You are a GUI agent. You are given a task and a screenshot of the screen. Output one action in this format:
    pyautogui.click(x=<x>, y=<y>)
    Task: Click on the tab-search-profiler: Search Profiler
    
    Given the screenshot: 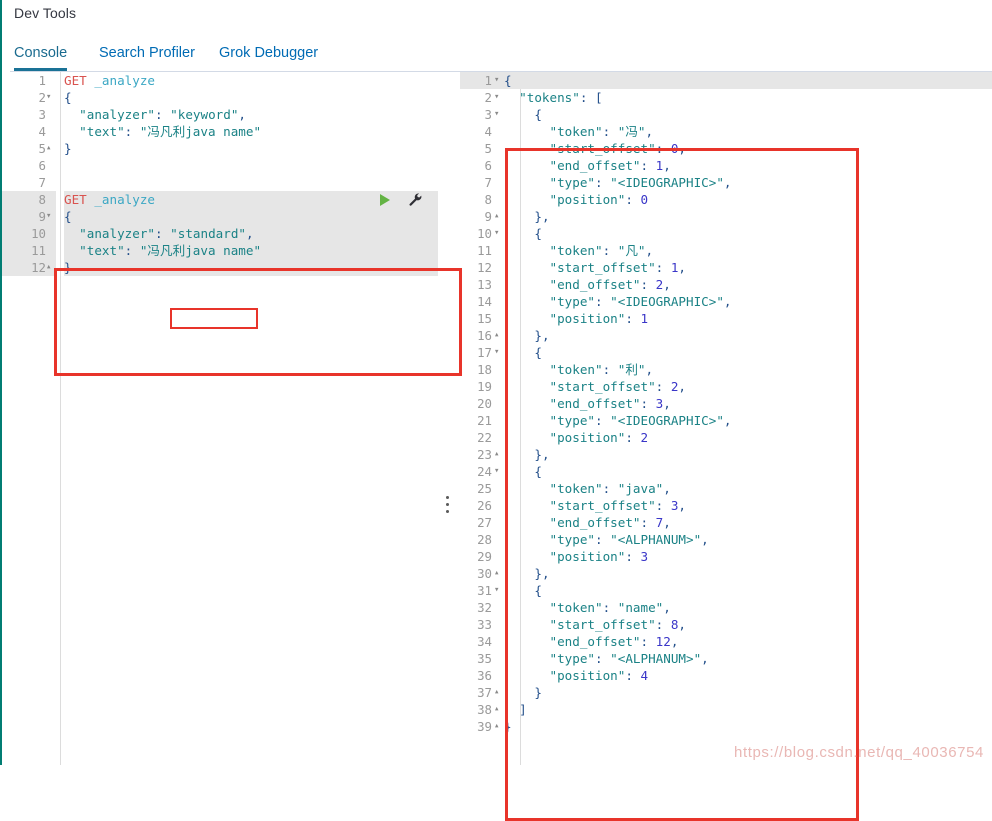 What is the action you would take?
    pyautogui.click(x=147, y=54)
    